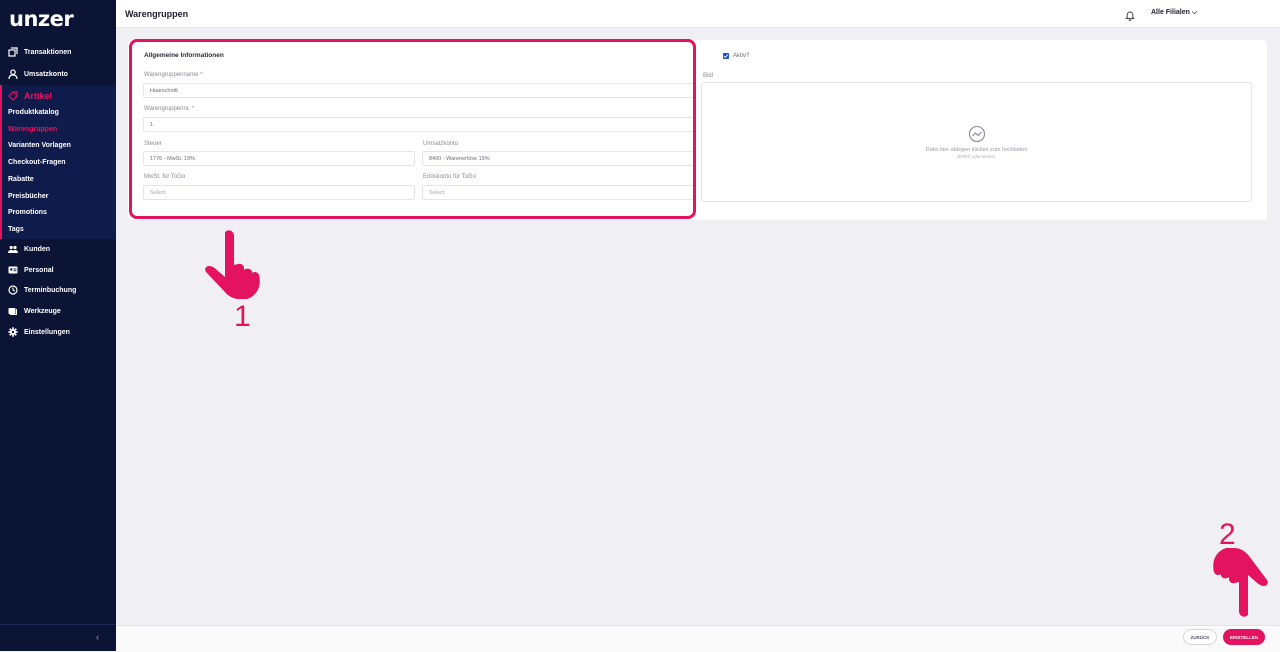 The height and width of the screenshot is (652, 1280). I want to click on people-icon, so click(13, 249).